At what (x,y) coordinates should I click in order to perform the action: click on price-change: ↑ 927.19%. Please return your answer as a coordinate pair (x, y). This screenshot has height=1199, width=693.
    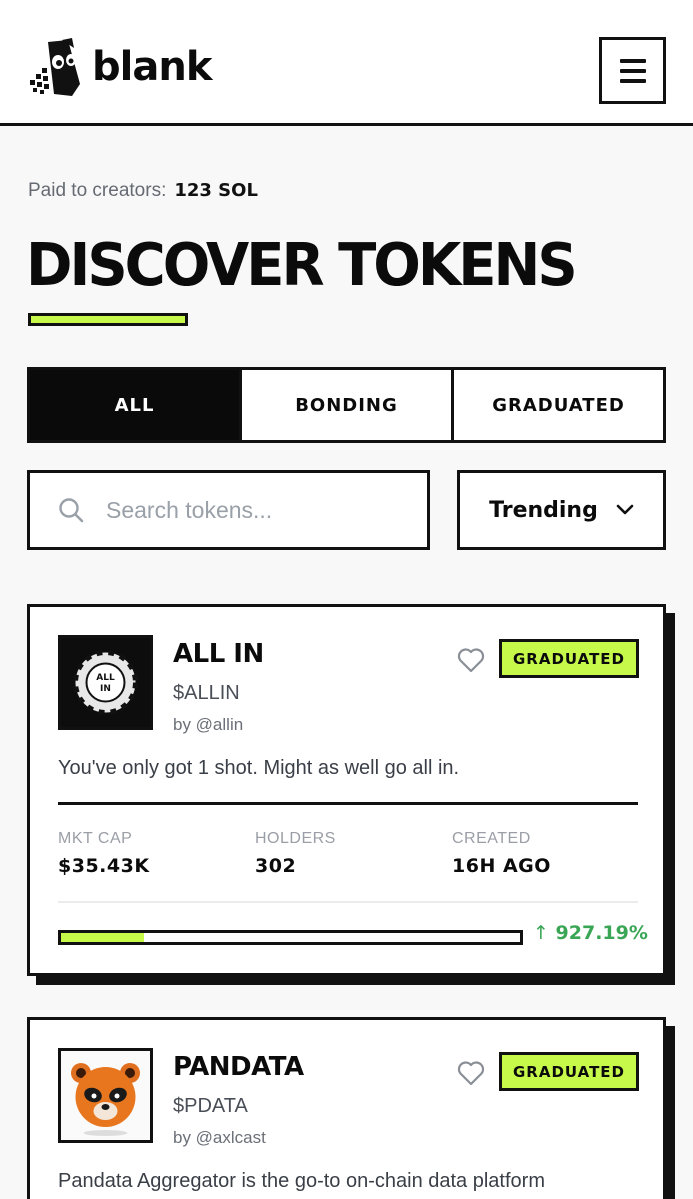
    Looking at the image, I should click on (590, 933).